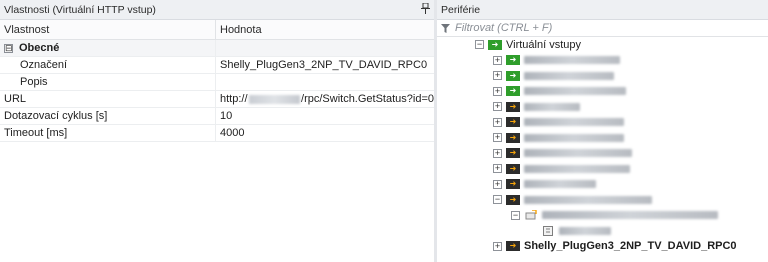  I want to click on property-row-timeout: Timeout [ms] 4000, so click(217, 133).